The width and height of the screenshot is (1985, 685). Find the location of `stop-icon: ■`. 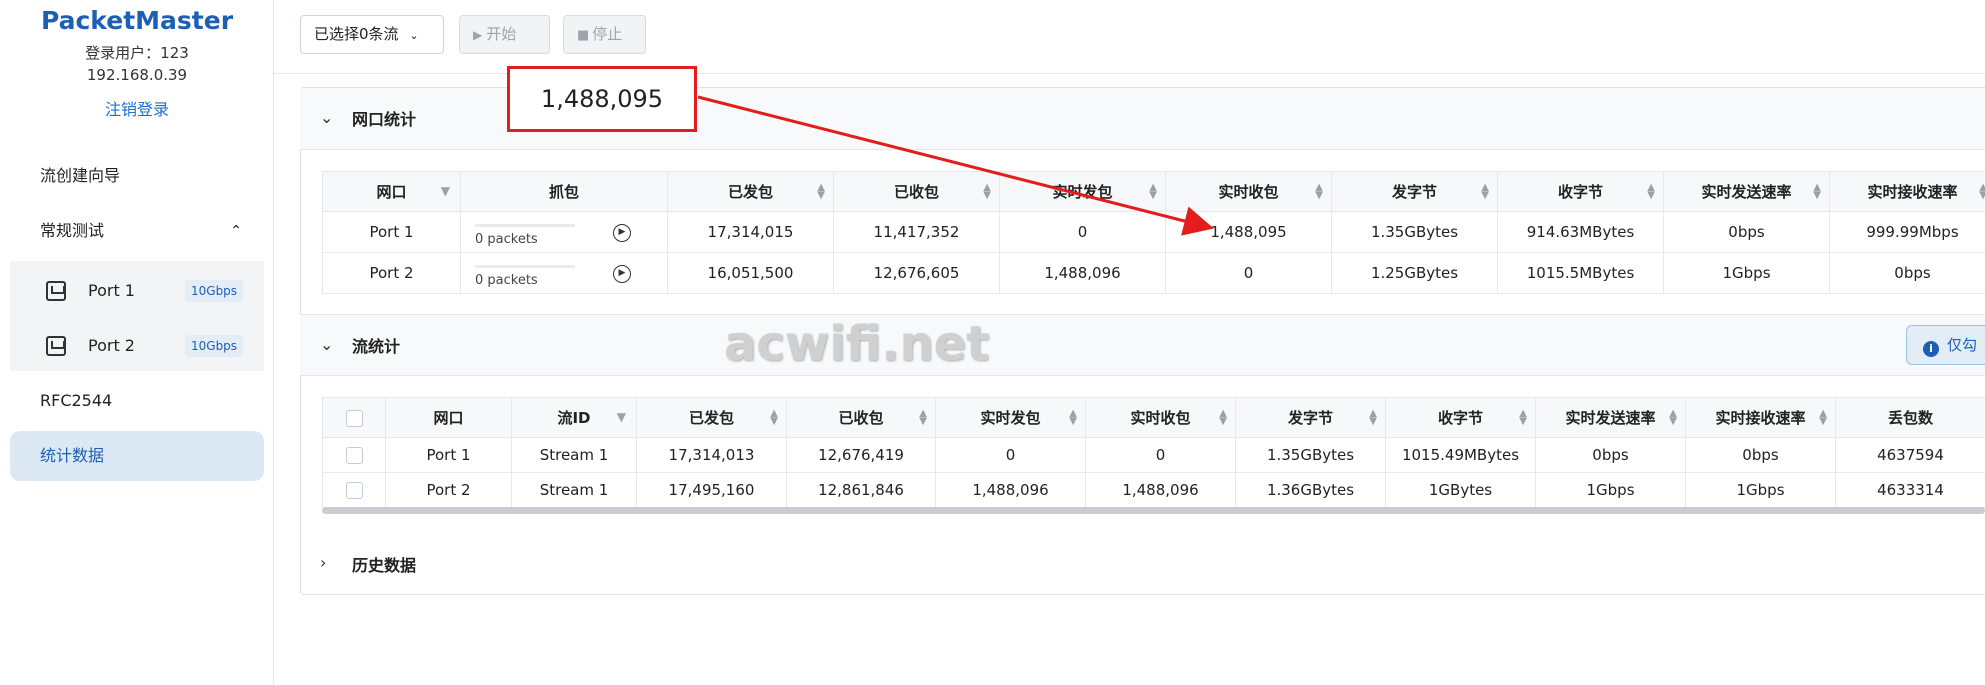

stop-icon: ■ is located at coordinates (583, 35).